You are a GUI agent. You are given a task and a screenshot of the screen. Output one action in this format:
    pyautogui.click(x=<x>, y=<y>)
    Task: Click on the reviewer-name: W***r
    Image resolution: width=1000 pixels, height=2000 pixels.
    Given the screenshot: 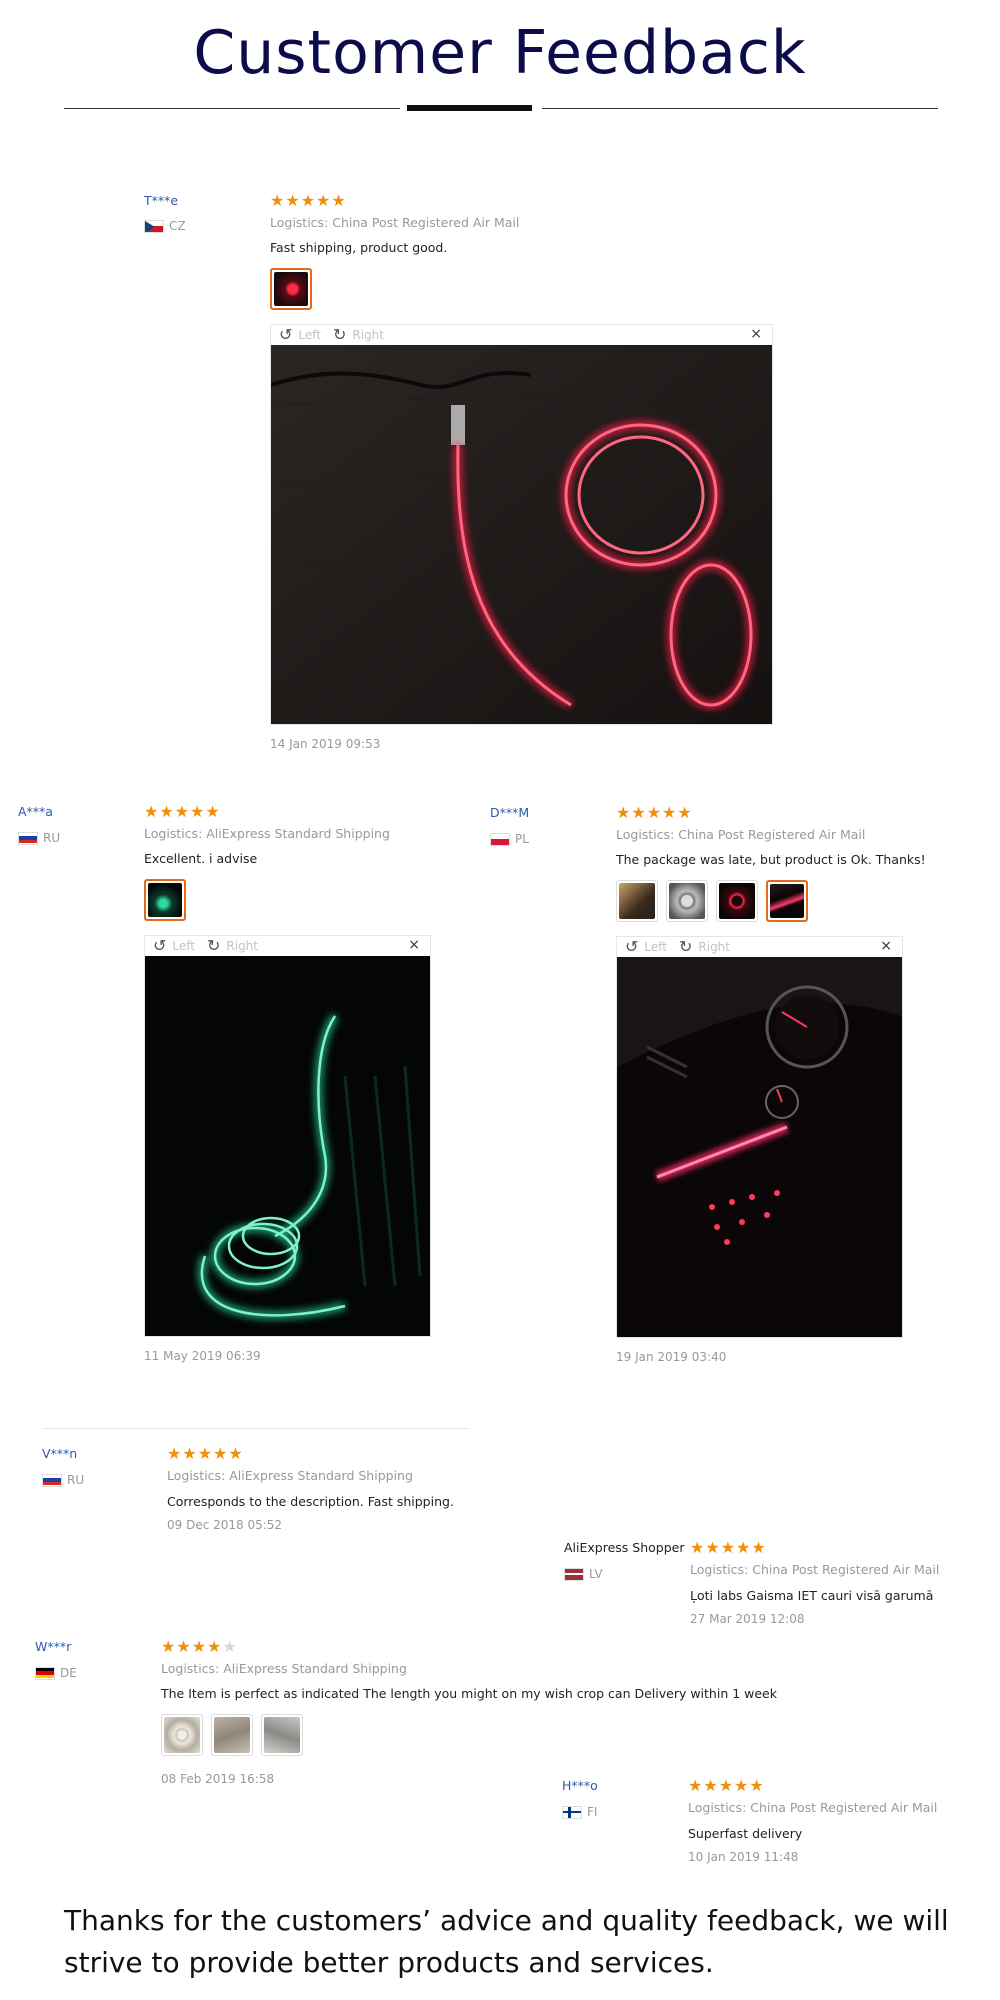 What is the action you would take?
    pyautogui.click(x=53, y=1646)
    